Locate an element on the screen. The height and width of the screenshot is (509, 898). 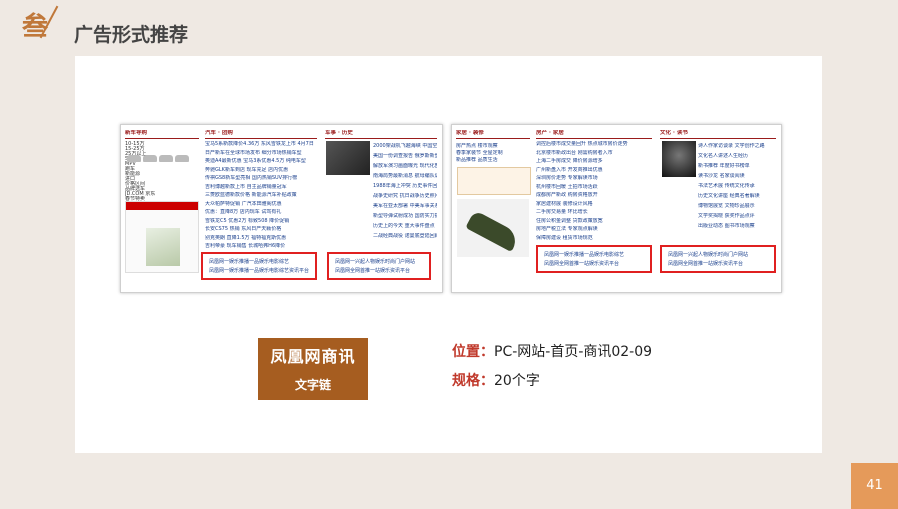
promo-image is located at coordinates (162, 237).